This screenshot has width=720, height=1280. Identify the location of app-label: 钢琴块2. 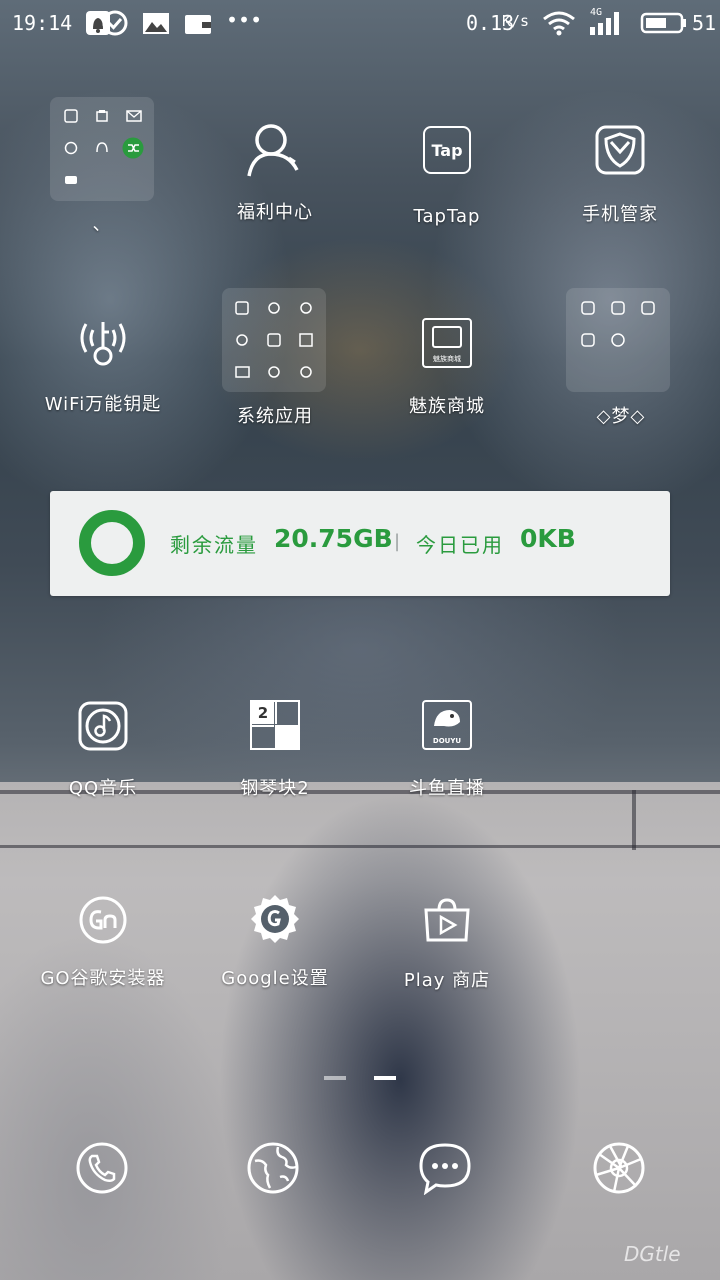
(275, 788).